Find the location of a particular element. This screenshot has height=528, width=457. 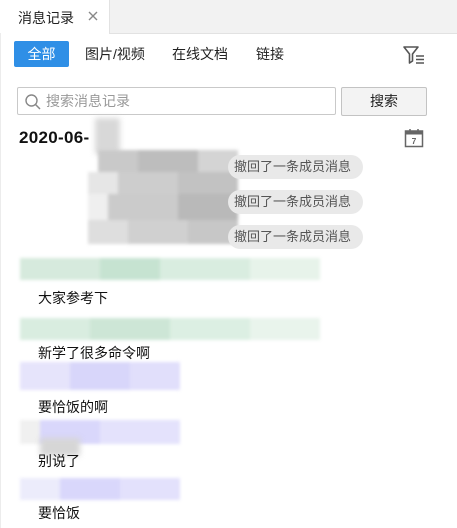

filter-icon is located at coordinates (414, 55).